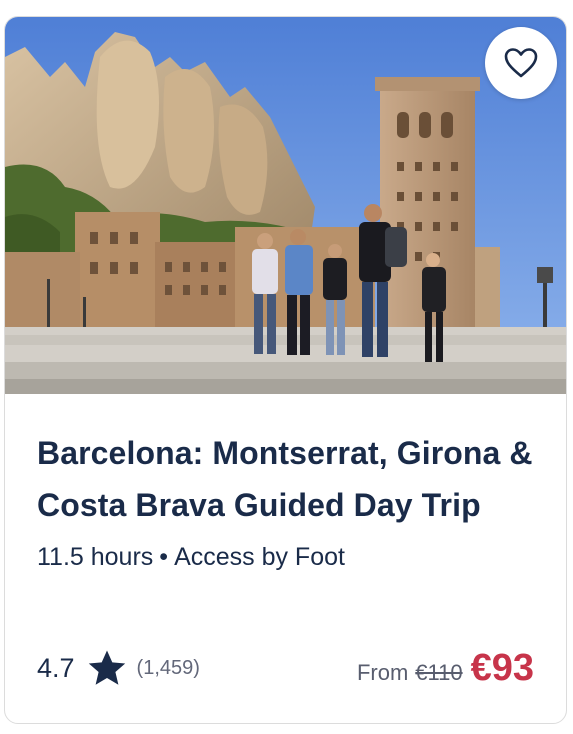  I want to click on star-filled-icon, so click(107, 668).